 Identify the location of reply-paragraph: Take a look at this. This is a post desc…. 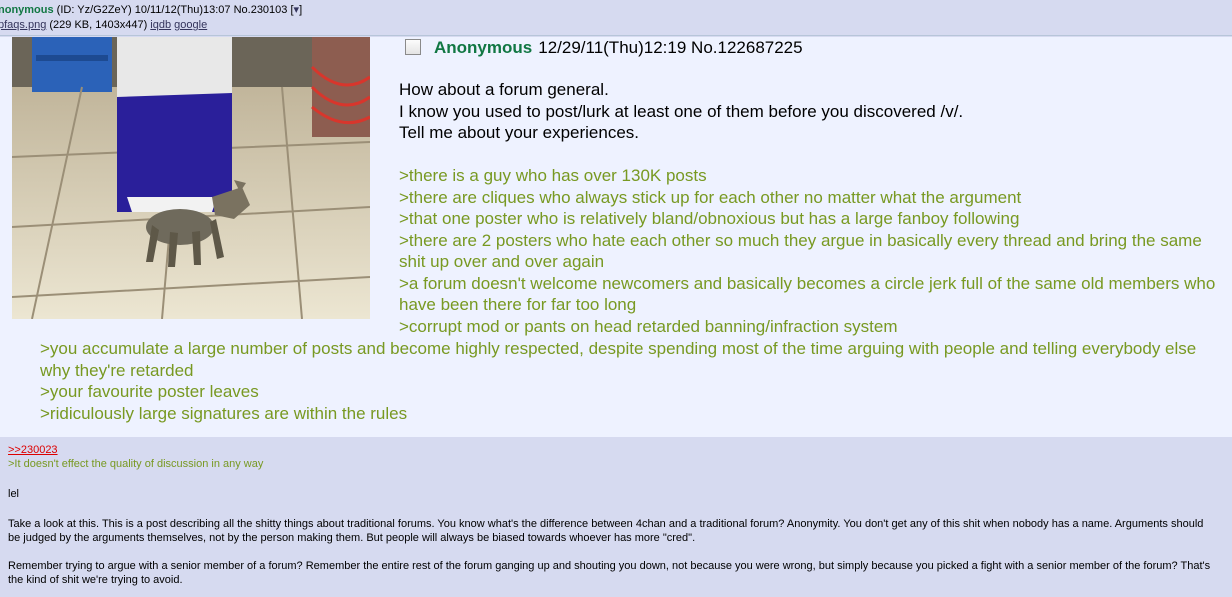
(606, 531).